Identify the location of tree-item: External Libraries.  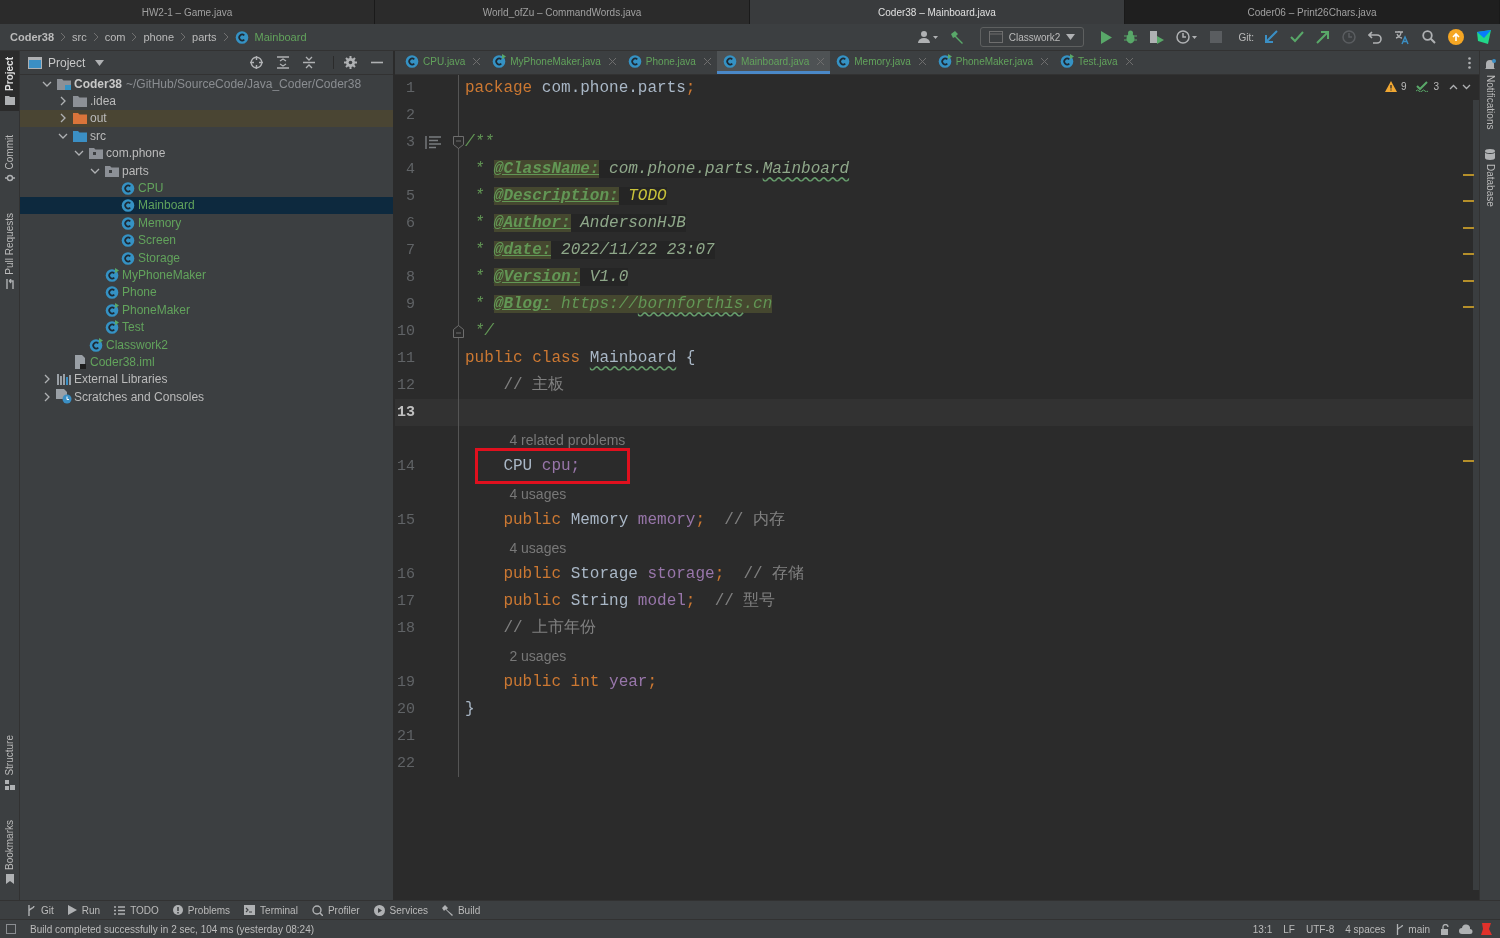
(121, 379).